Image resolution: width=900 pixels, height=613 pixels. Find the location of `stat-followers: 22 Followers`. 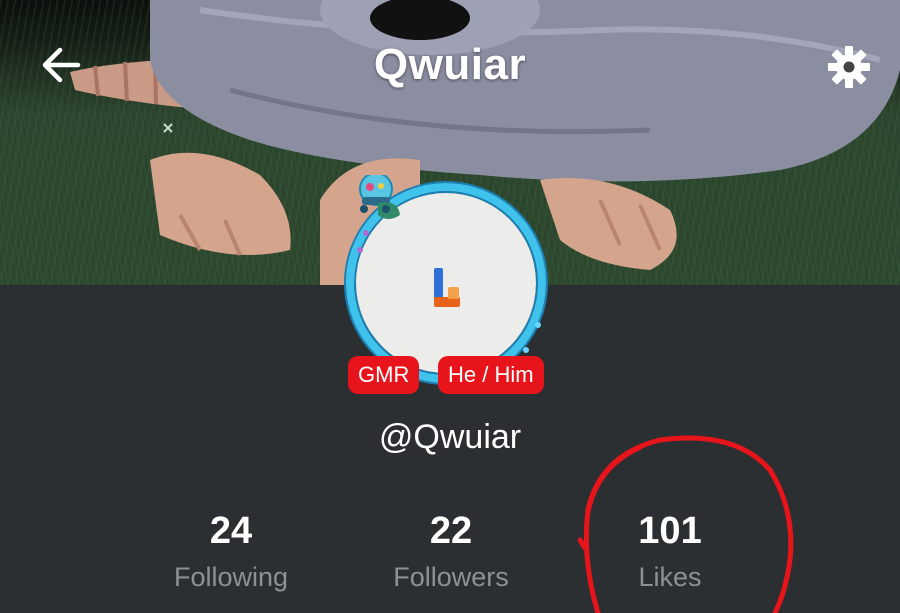

stat-followers: 22 Followers is located at coordinates (451, 551).